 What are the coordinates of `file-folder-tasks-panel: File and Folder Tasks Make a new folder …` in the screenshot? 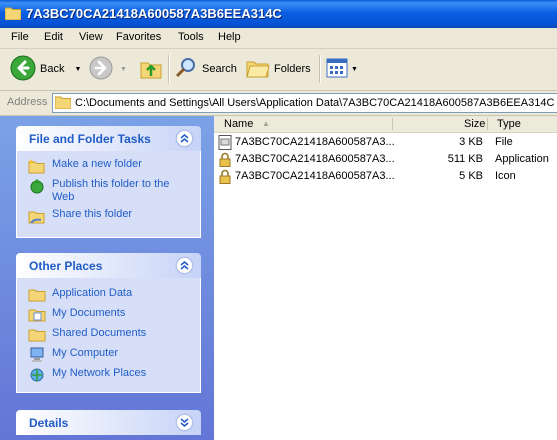 It's located at (108, 182).